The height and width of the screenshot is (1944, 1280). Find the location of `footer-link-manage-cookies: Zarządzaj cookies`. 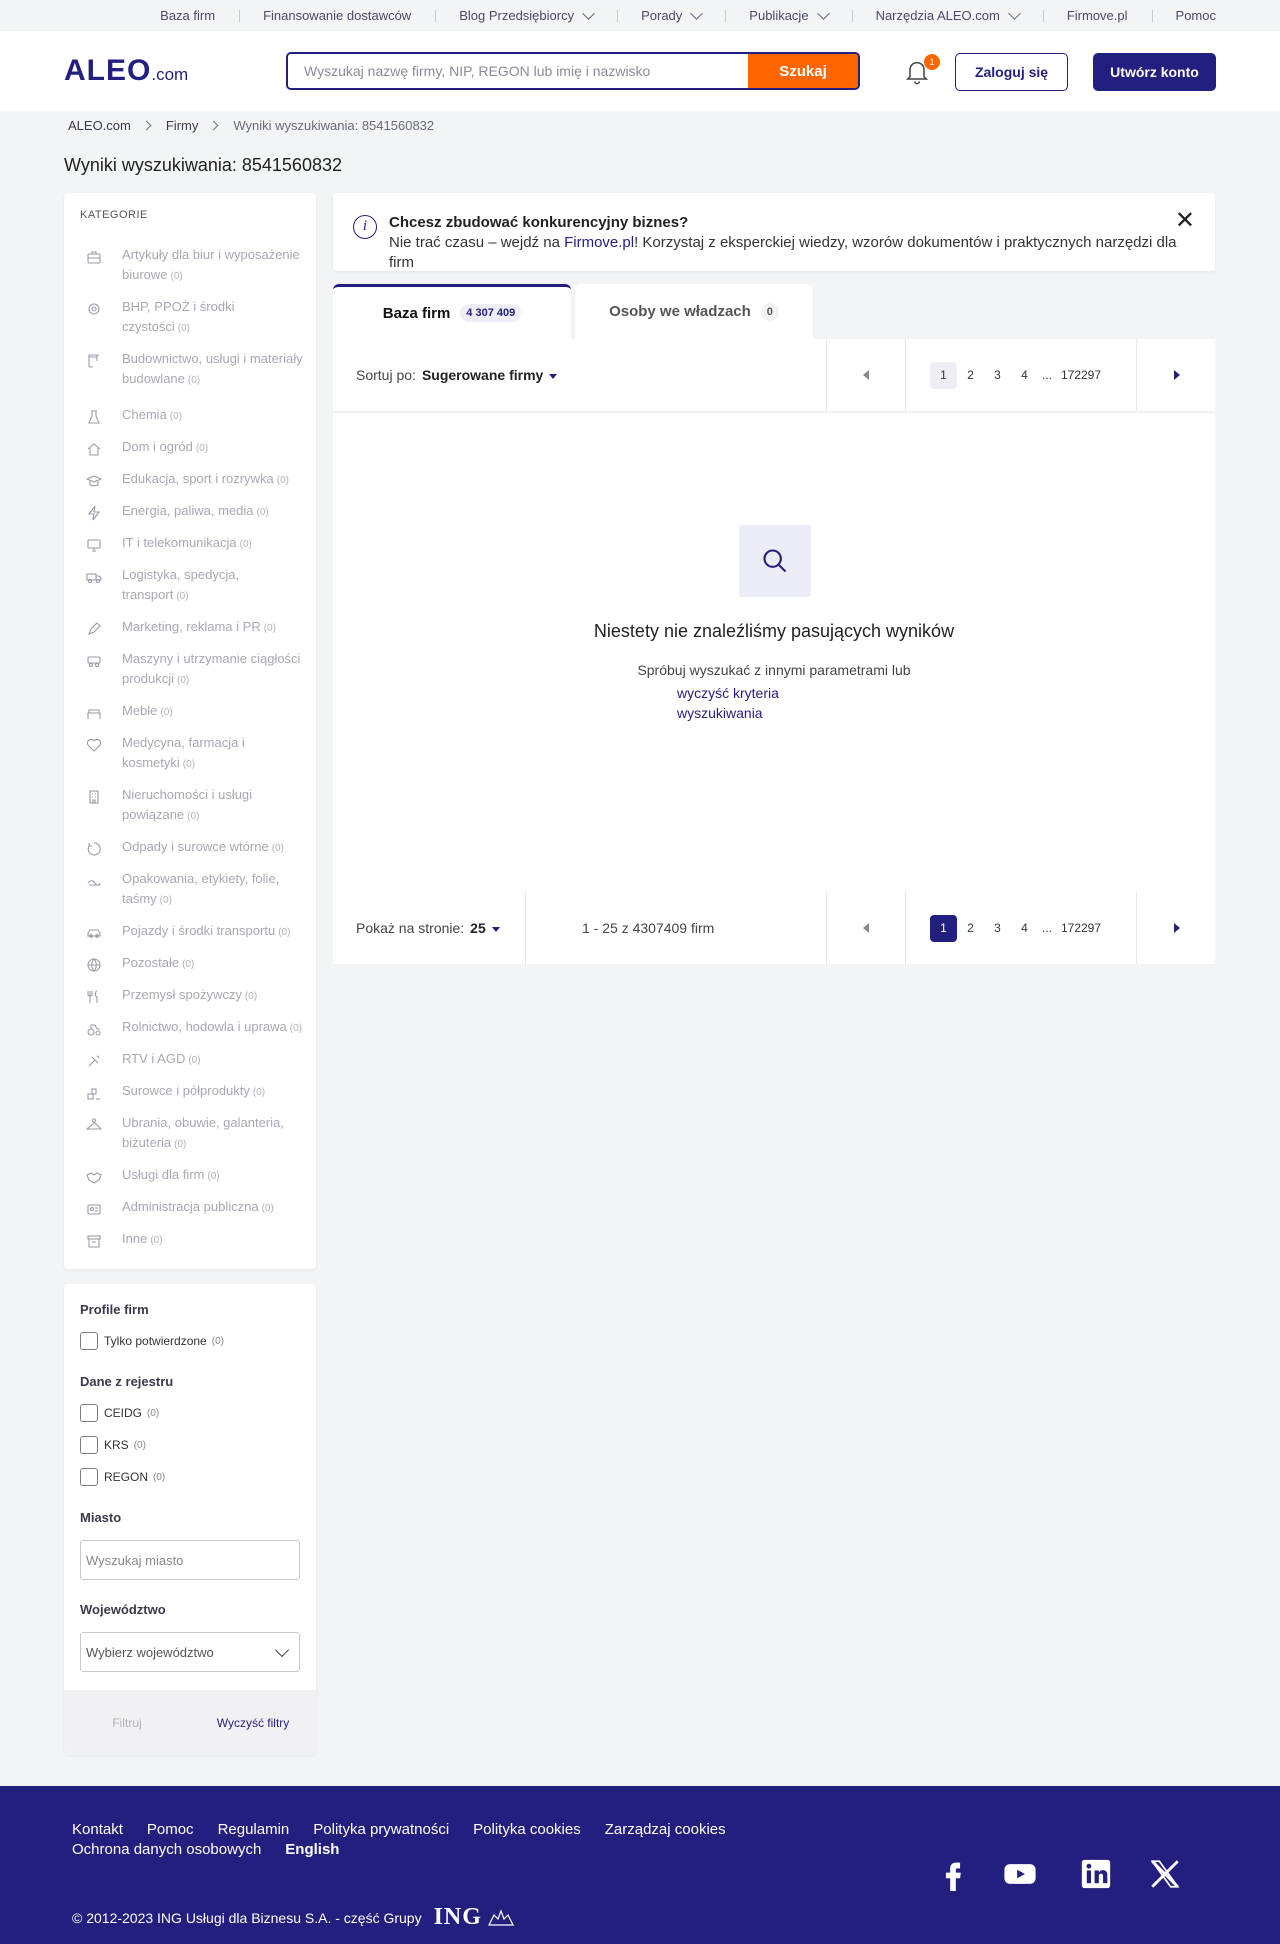

footer-link-manage-cookies: Zarządzaj cookies is located at coordinates (665, 1829).